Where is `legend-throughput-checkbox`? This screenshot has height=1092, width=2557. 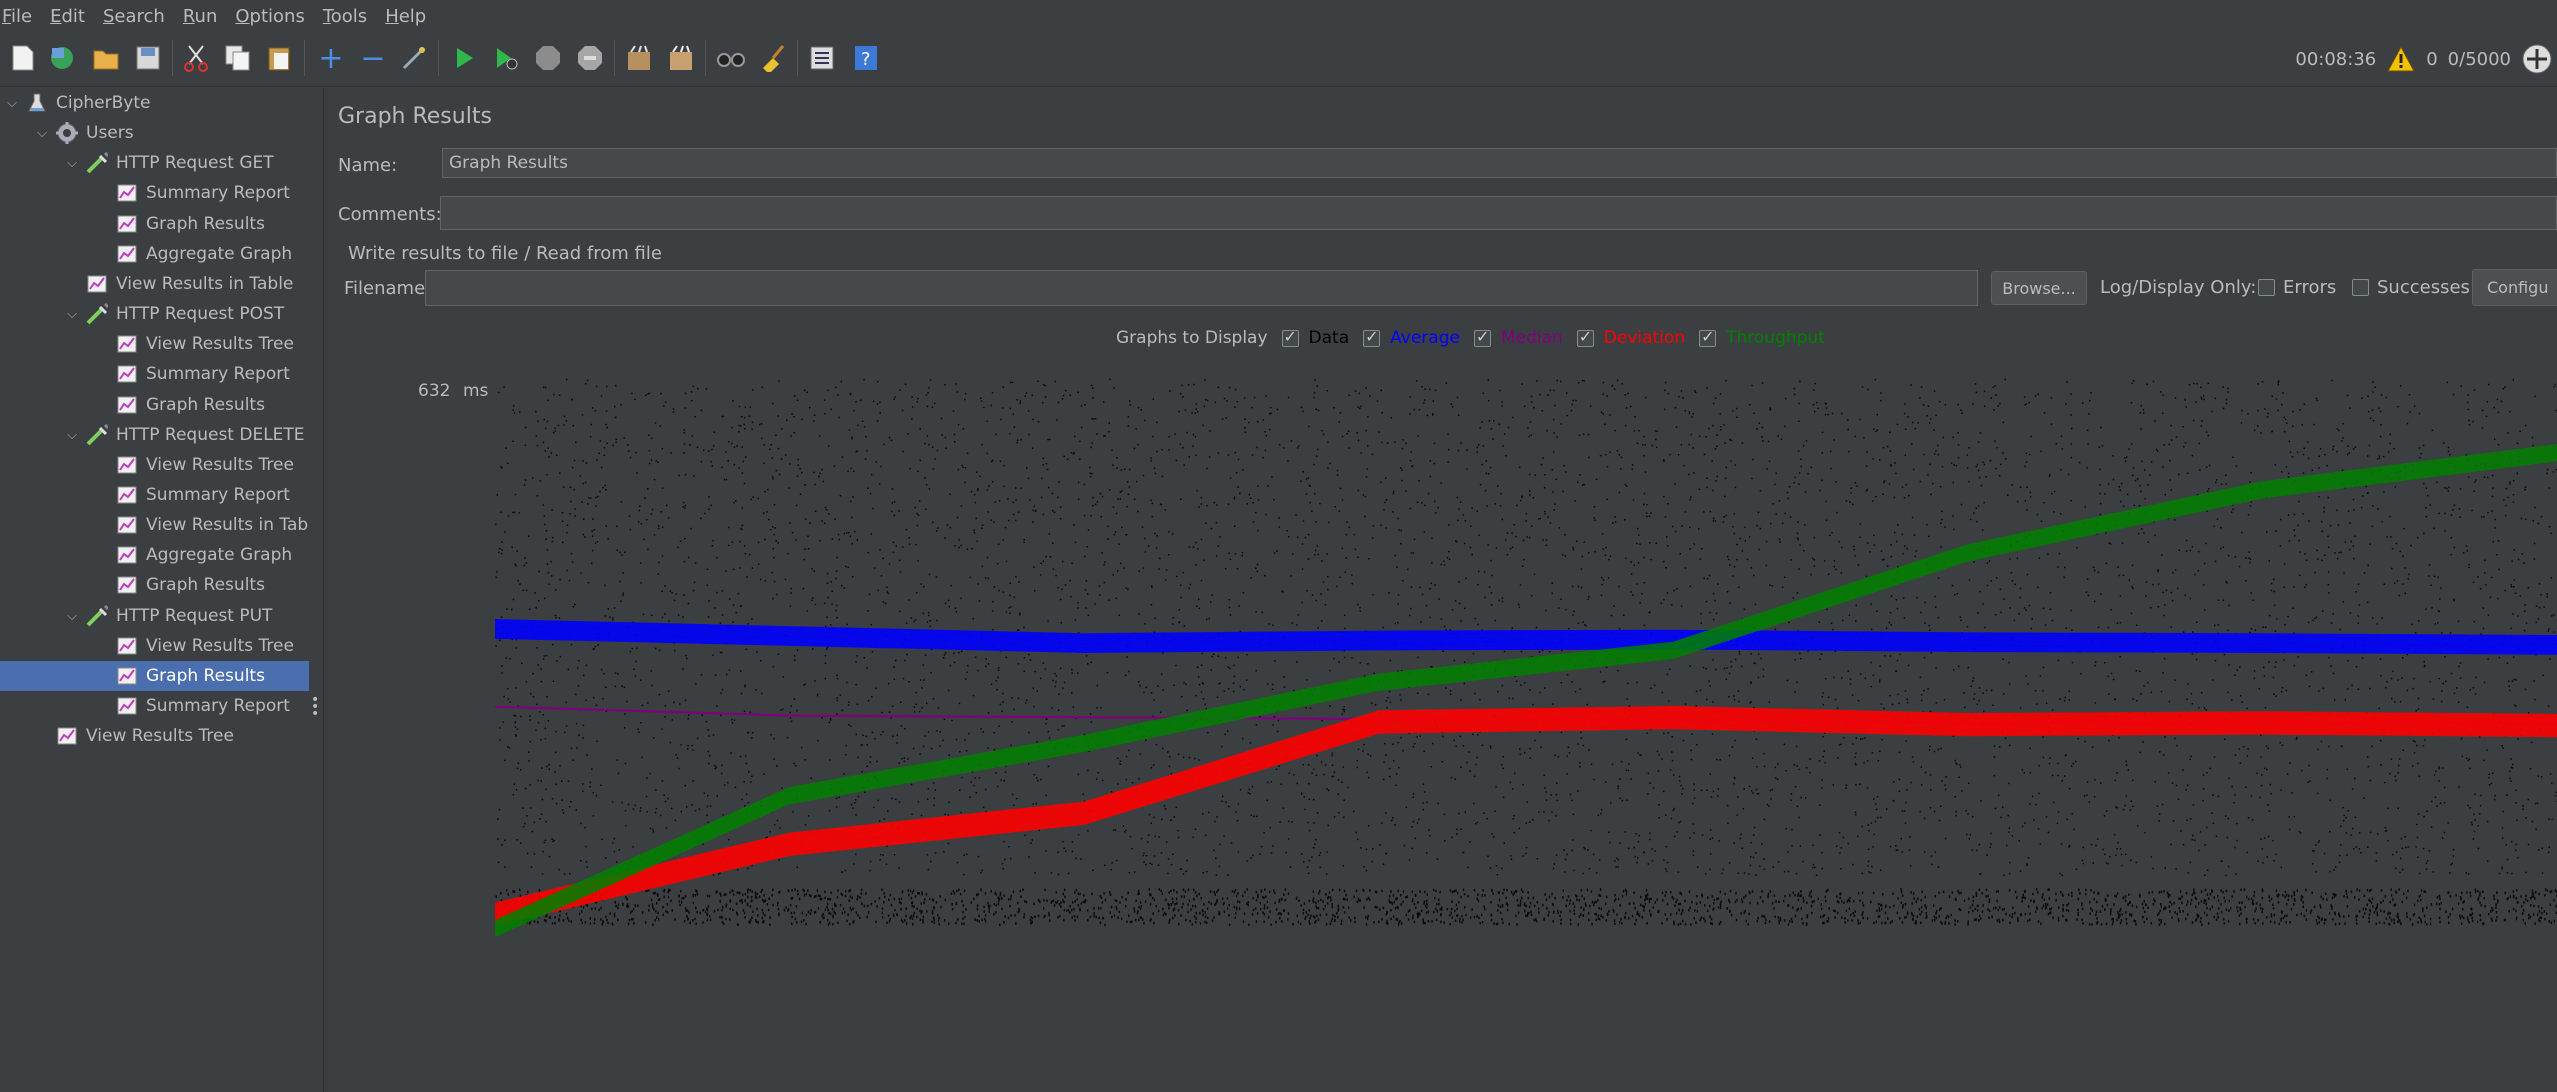 legend-throughput-checkbox is located at coordinates (1708, 337).